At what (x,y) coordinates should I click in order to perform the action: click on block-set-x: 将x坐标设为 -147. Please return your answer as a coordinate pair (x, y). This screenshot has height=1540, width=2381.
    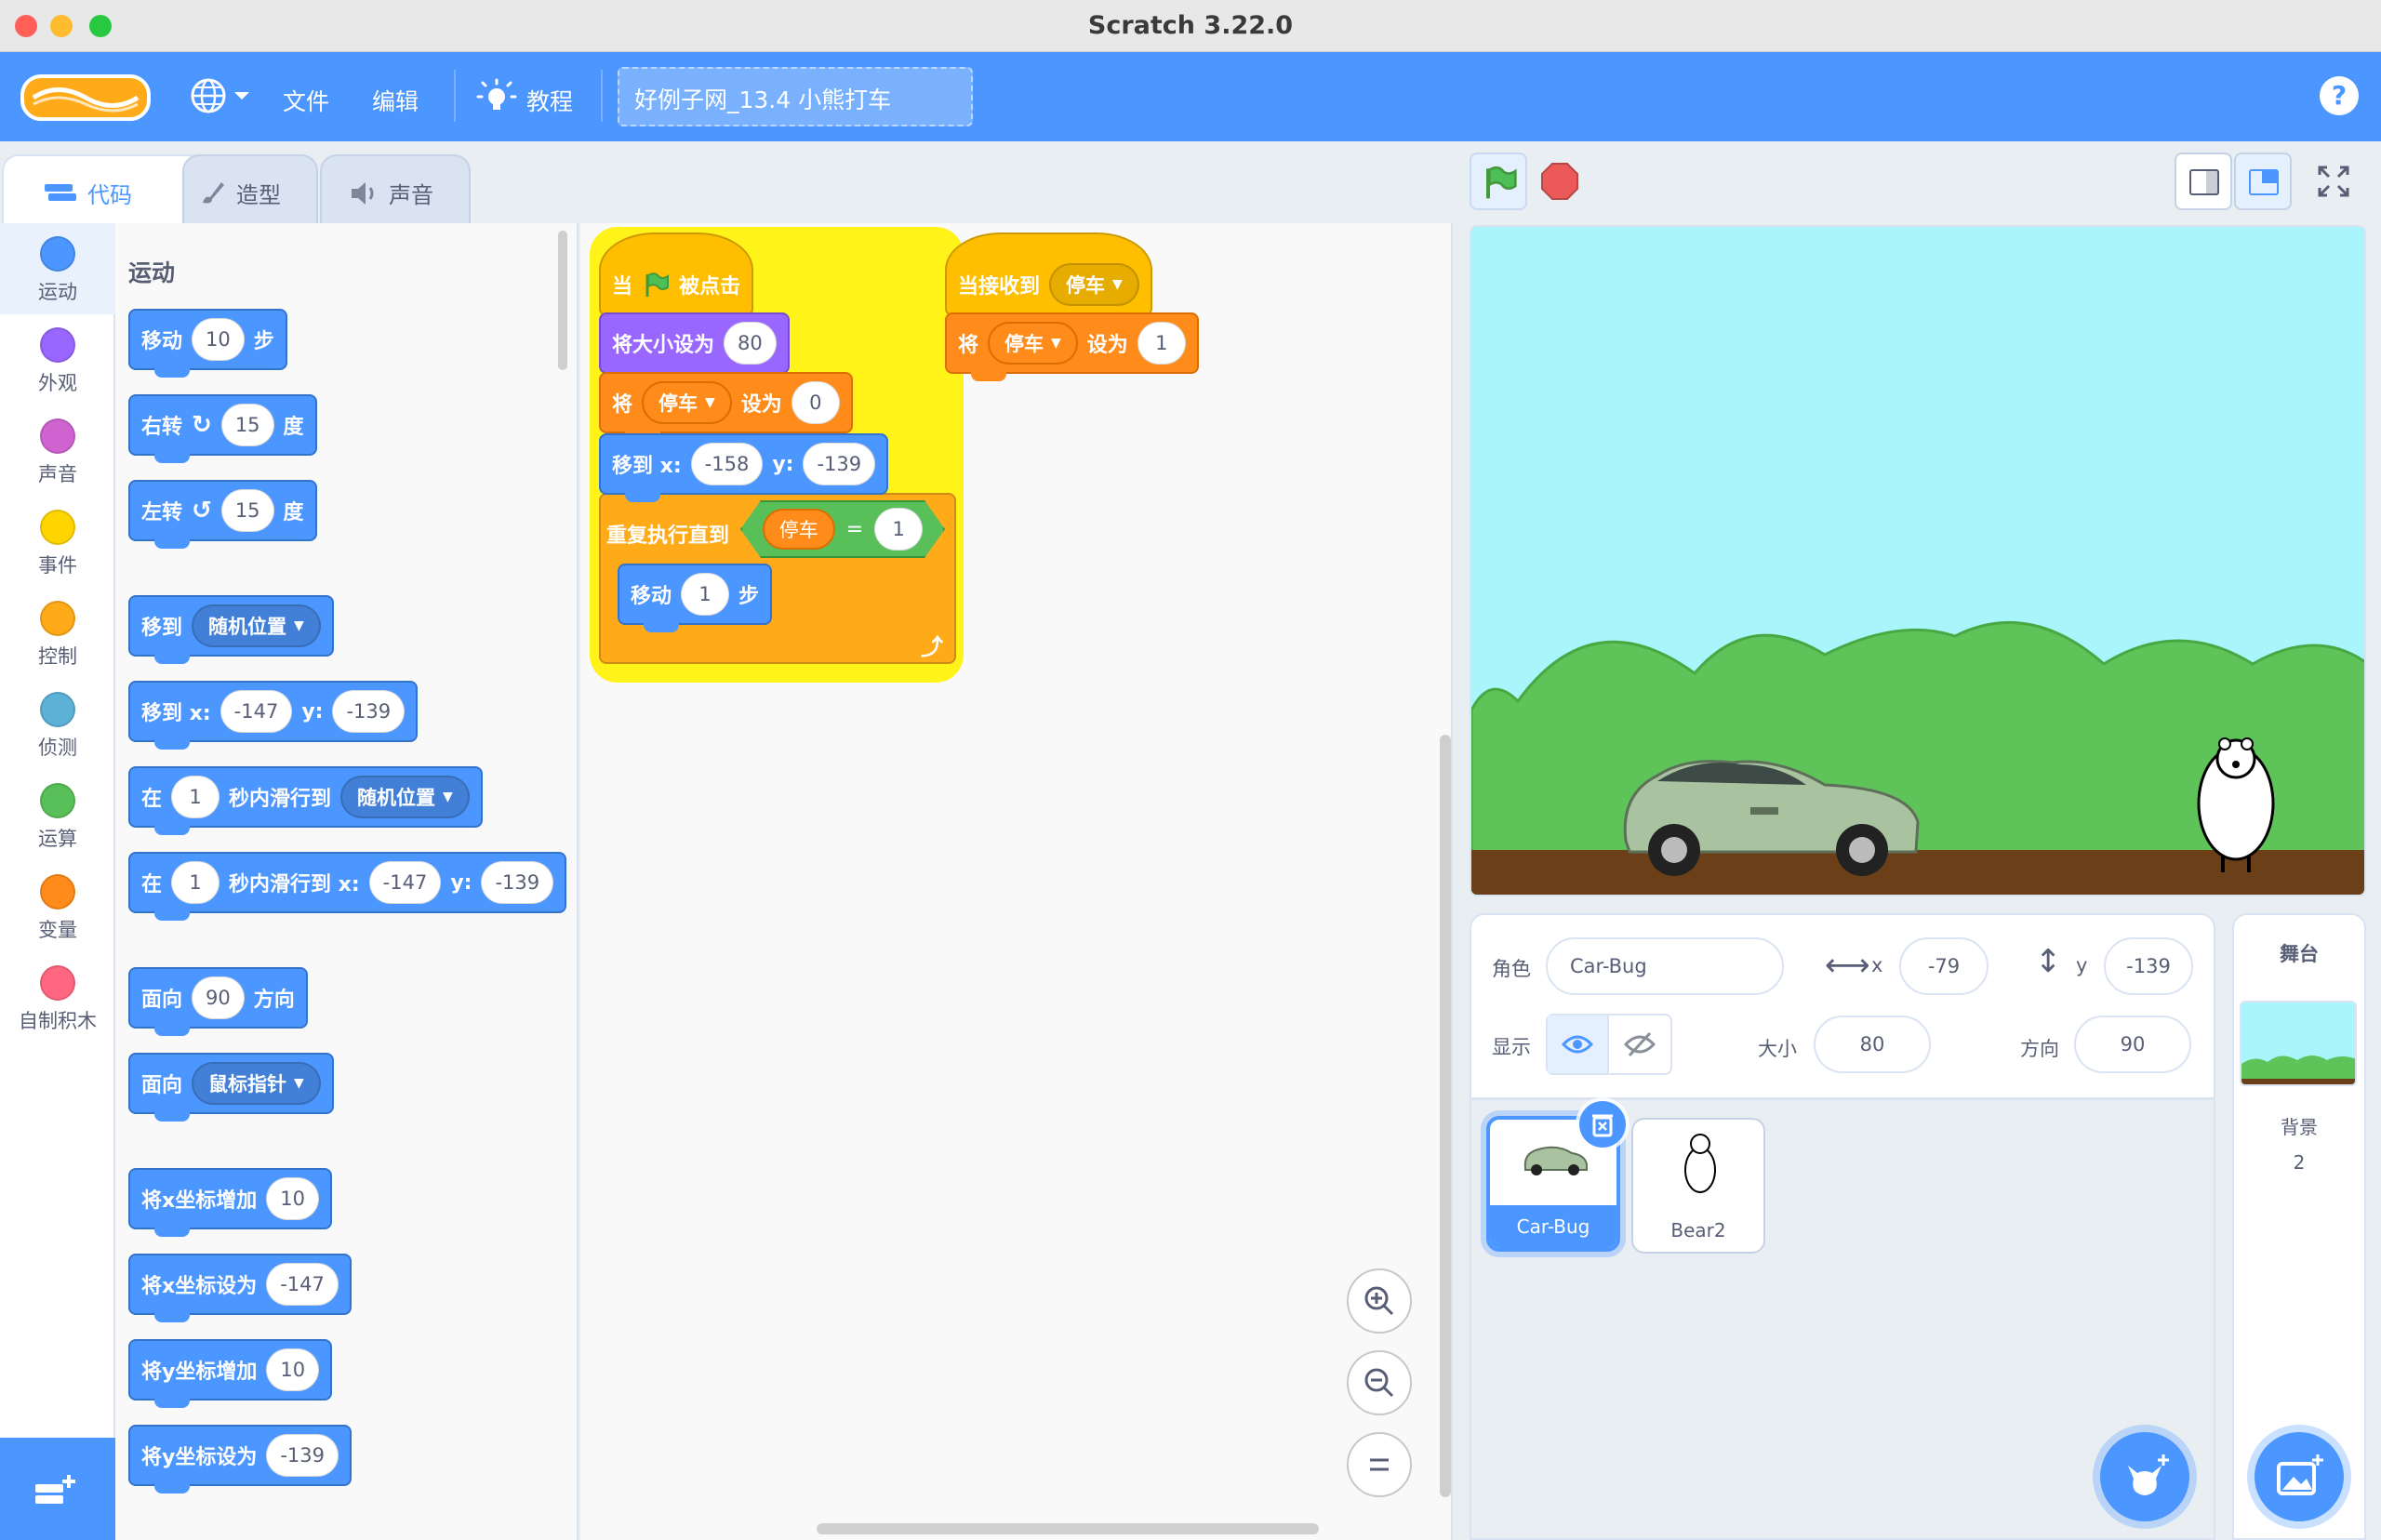
    Looking at the image, I should click on (240, 1288).